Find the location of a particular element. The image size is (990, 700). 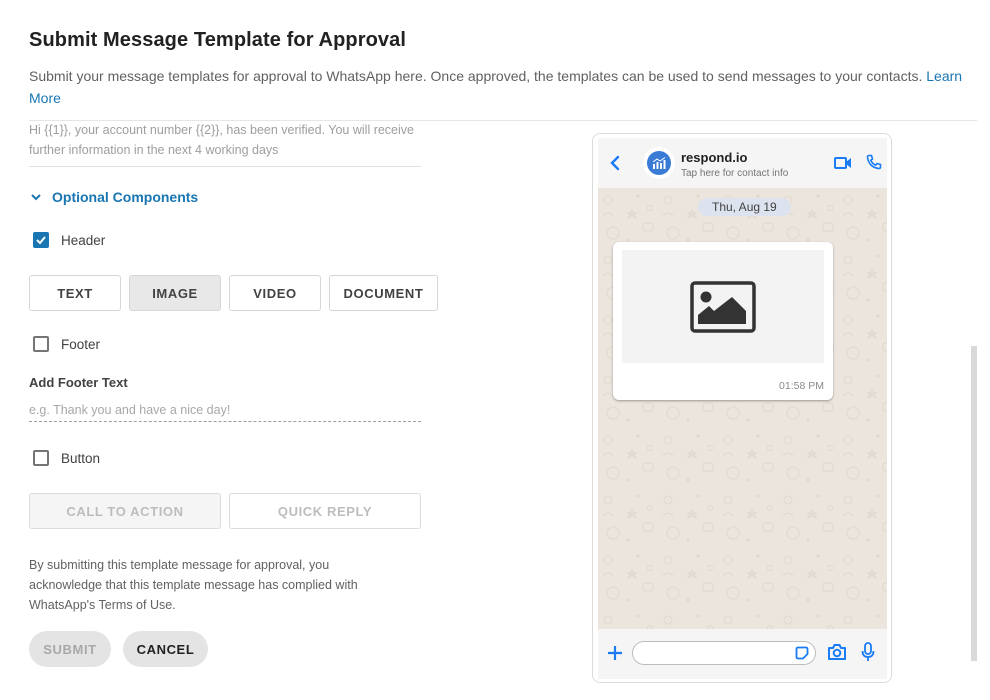

header-type-image-button: IMAGE is located at coordinates (175, 293).